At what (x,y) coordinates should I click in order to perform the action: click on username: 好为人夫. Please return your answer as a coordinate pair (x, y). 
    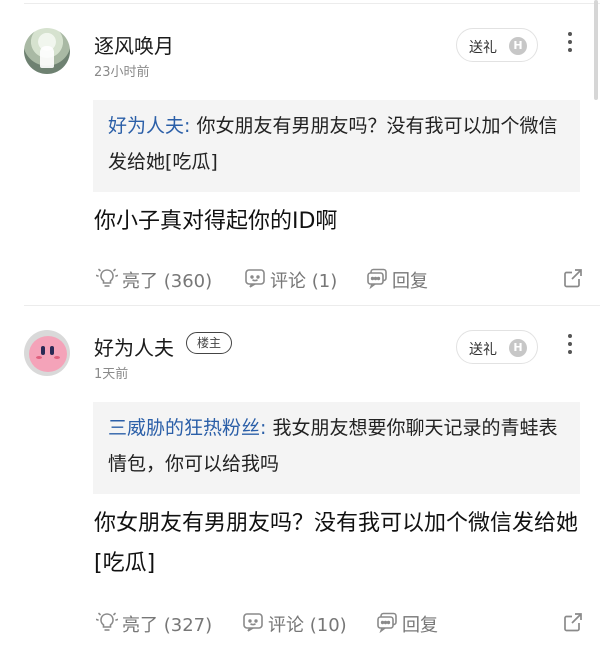
    Looking at the image, I should click on (134, 346).